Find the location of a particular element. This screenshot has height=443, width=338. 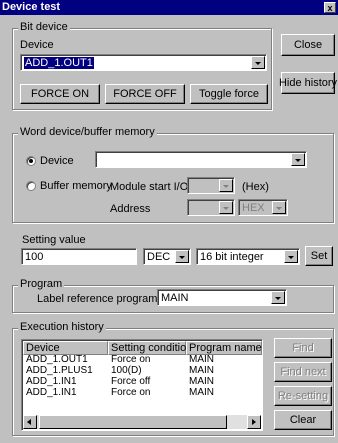

scroll-left-button is located at coordinates (30, 422).